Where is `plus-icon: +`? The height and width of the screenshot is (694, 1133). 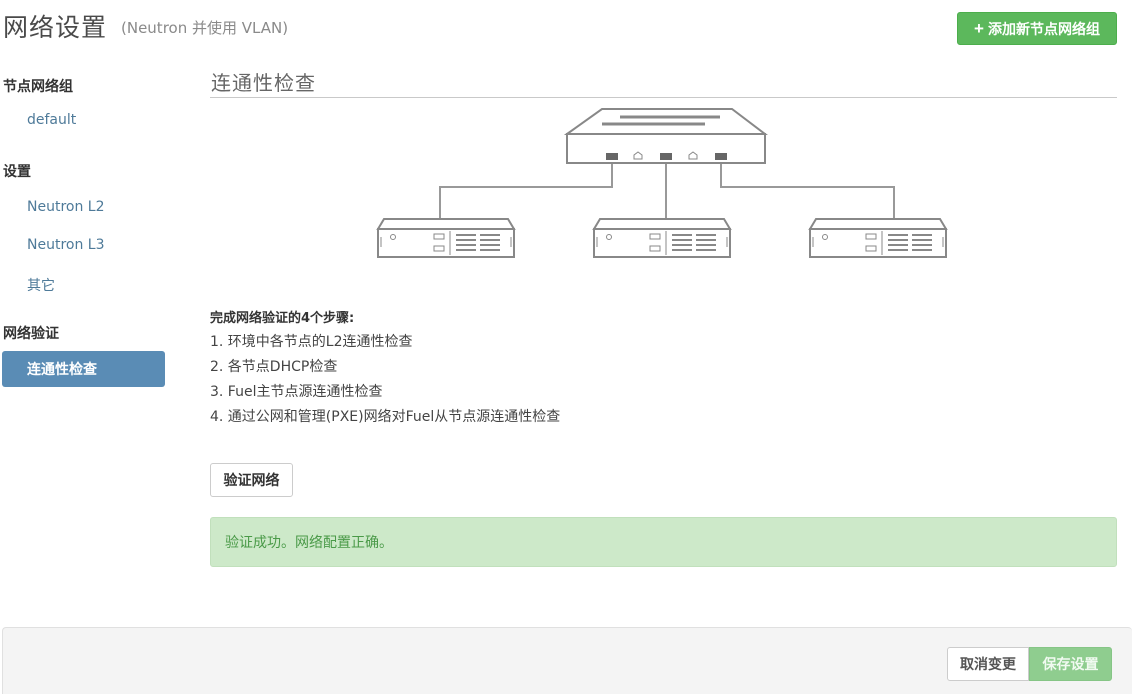 plus-icon: + is located at coordinates (979, 28).